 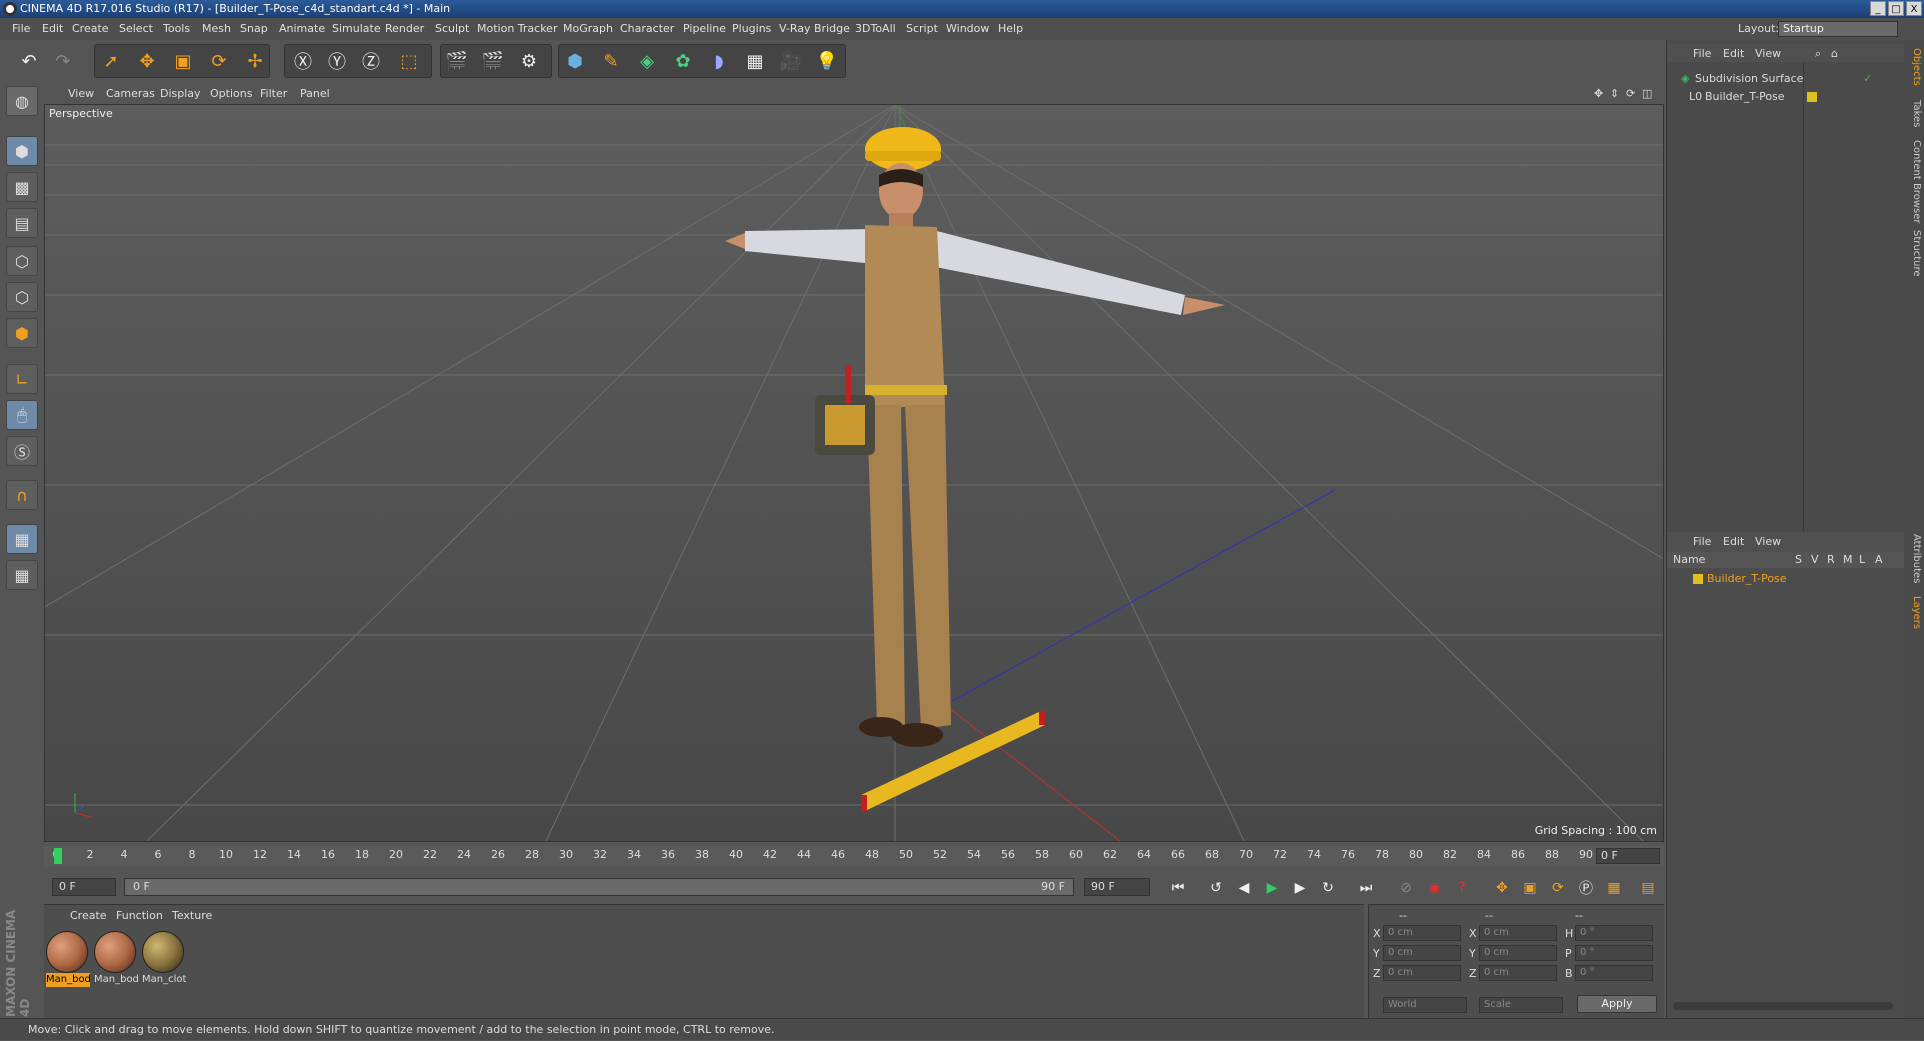 I want to click on prev-keyframe-button: ↺, so click(x=1216, y=888).